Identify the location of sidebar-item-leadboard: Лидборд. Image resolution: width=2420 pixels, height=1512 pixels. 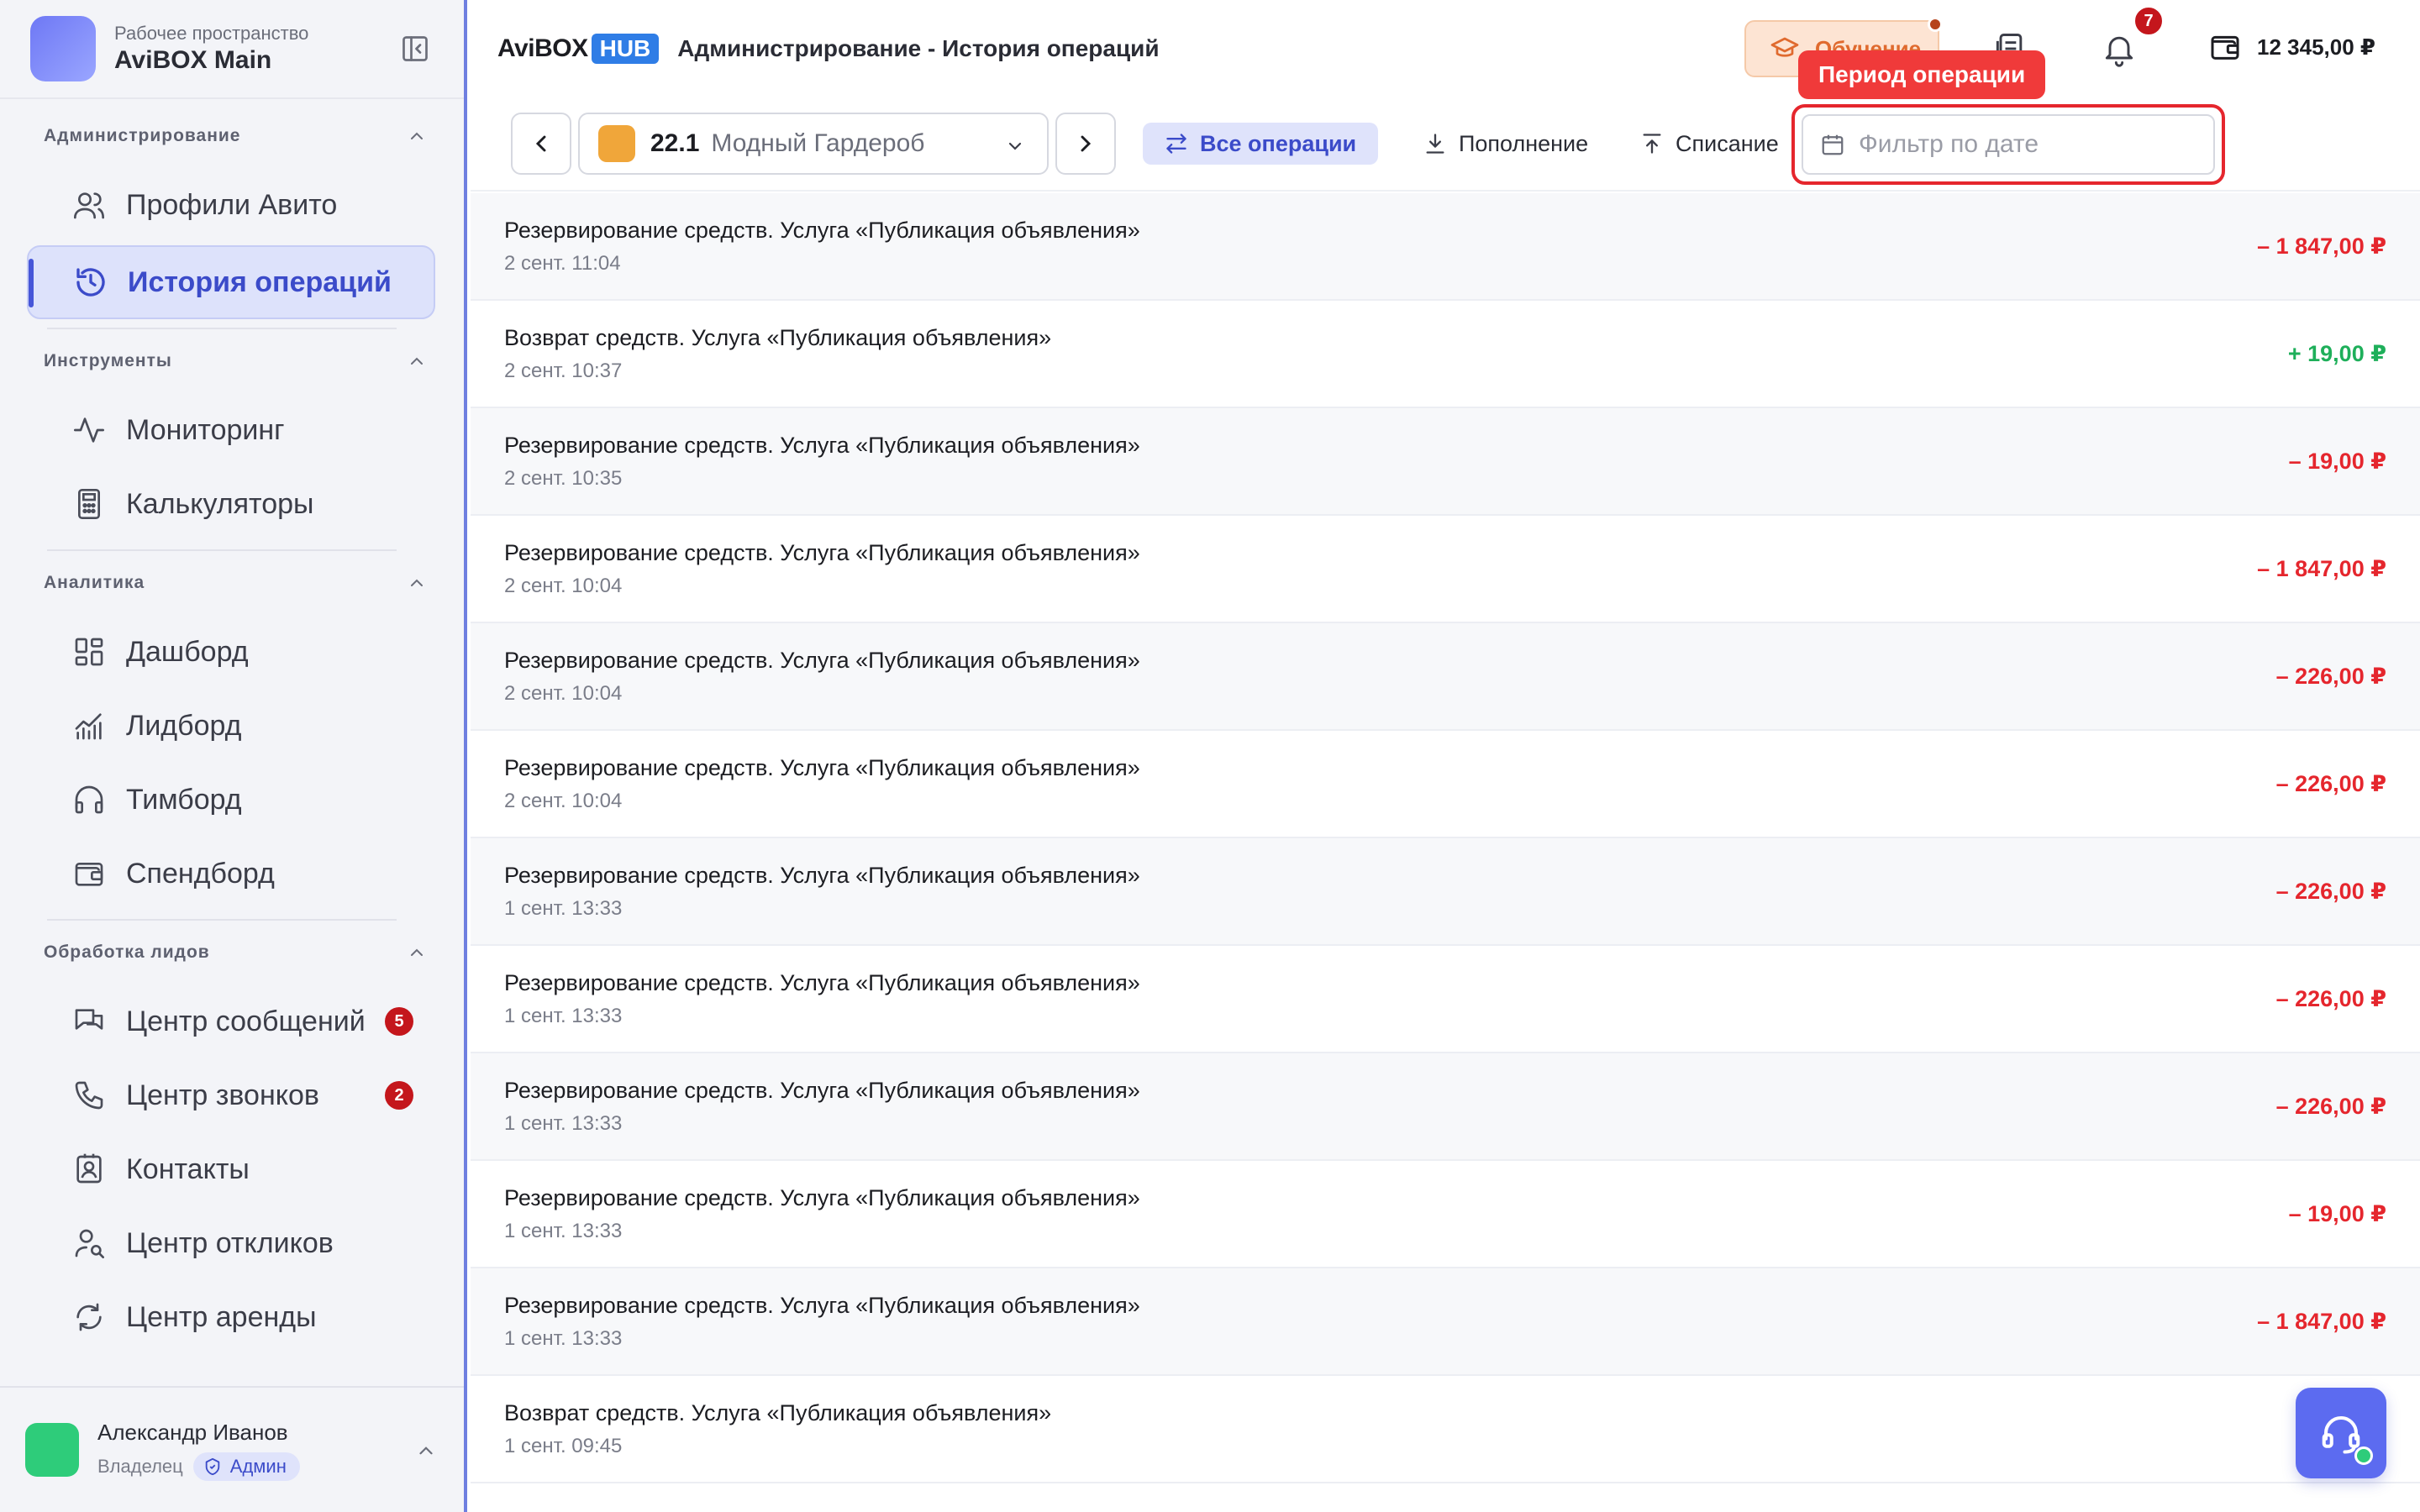
(231, 726).